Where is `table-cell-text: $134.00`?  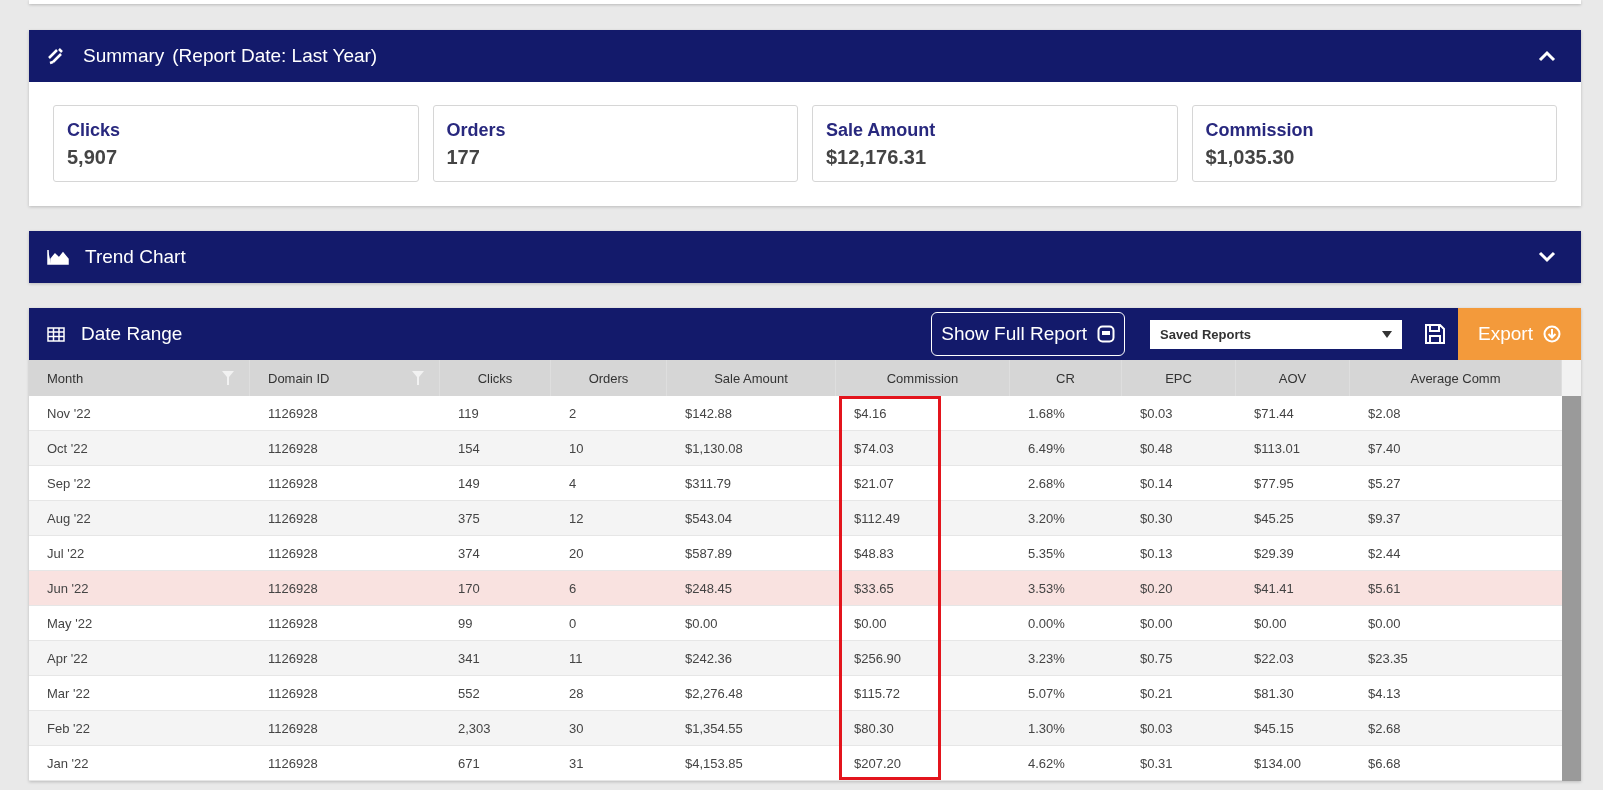 table-cell-text: $134.00 is located at coordinates (1277, 763).